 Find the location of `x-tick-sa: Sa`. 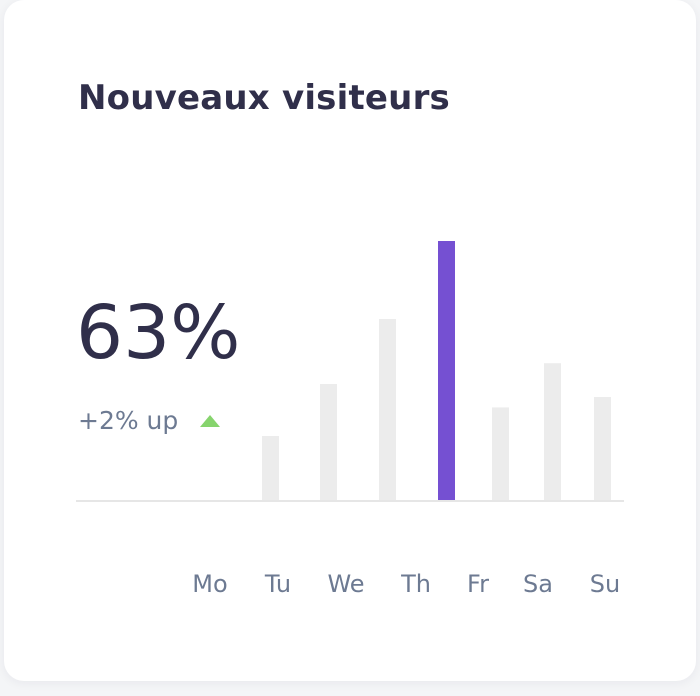

x-tick-sa: Sa is located at coordinates (538, 584).